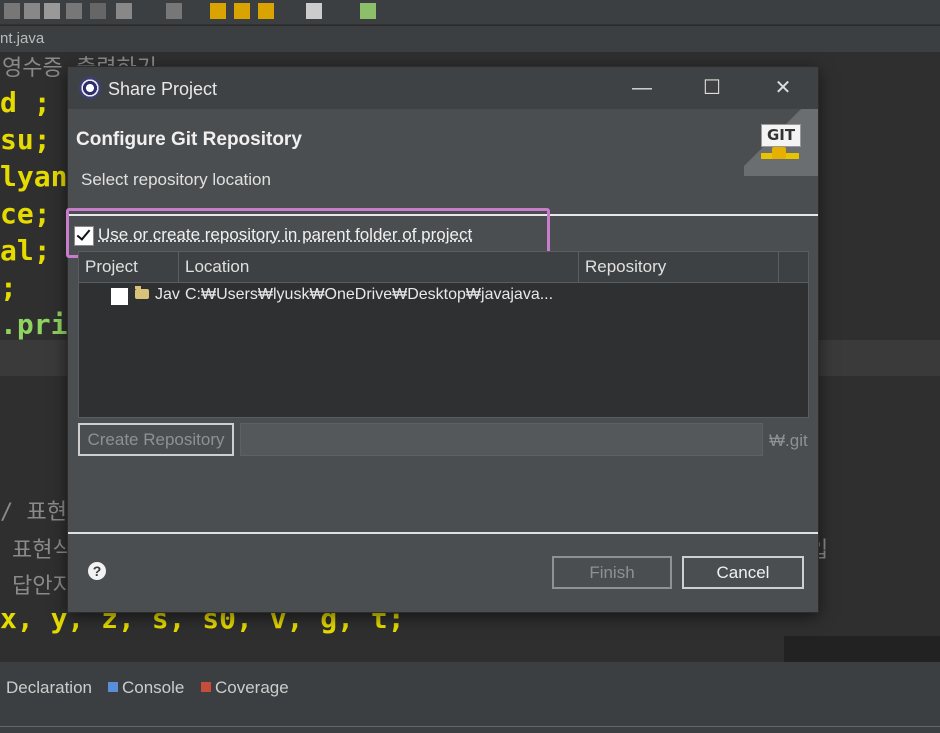 Image resolution: width=940 pixels, height=733 pixels. What do you see at coordinates (189, 139) in the screenshot?
I see `wizard-title: Configure Git Repository` at bounding box center [189, 139].